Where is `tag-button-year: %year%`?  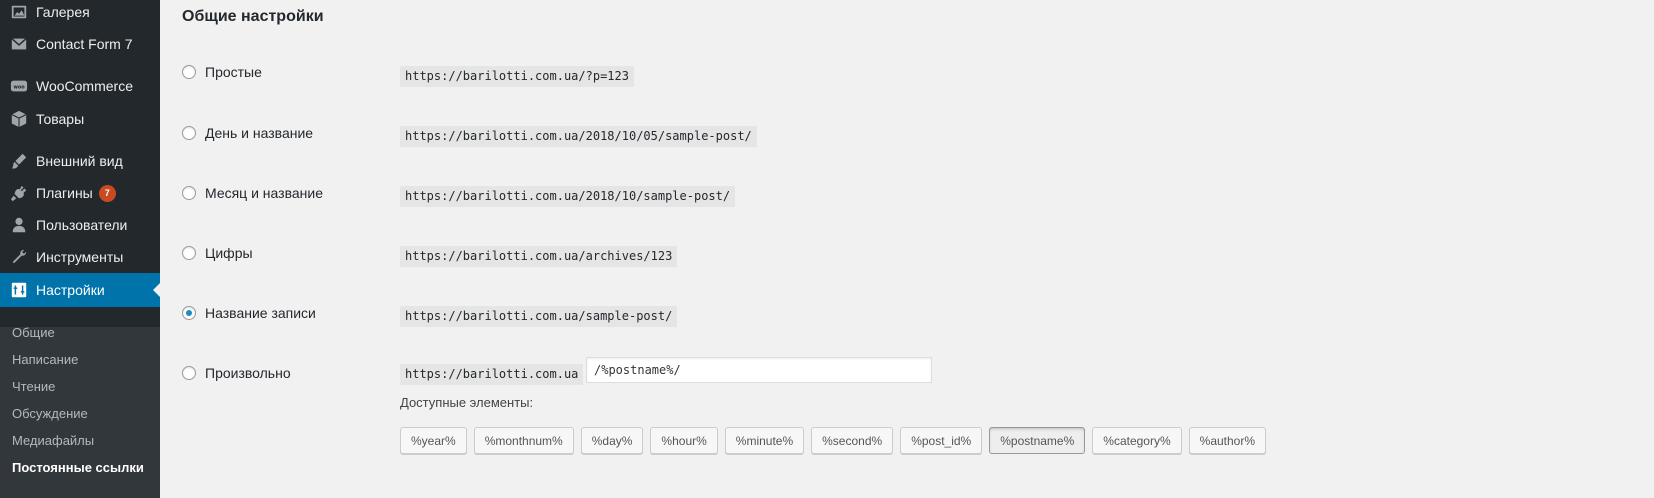
tag-button-year: %year% is located at coordinates (433, 440).